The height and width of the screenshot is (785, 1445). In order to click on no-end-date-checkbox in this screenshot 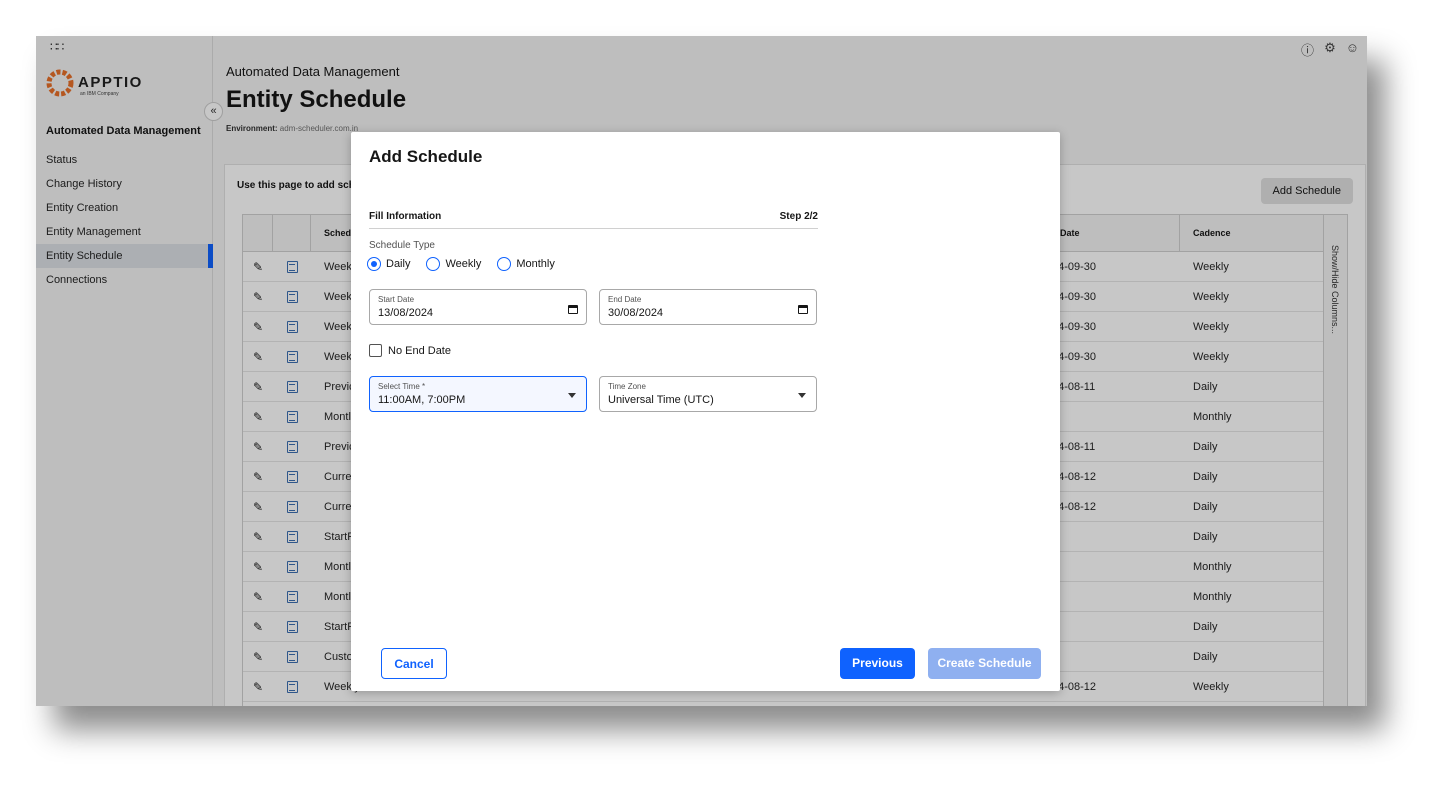, I will do `click(375, 350)`.